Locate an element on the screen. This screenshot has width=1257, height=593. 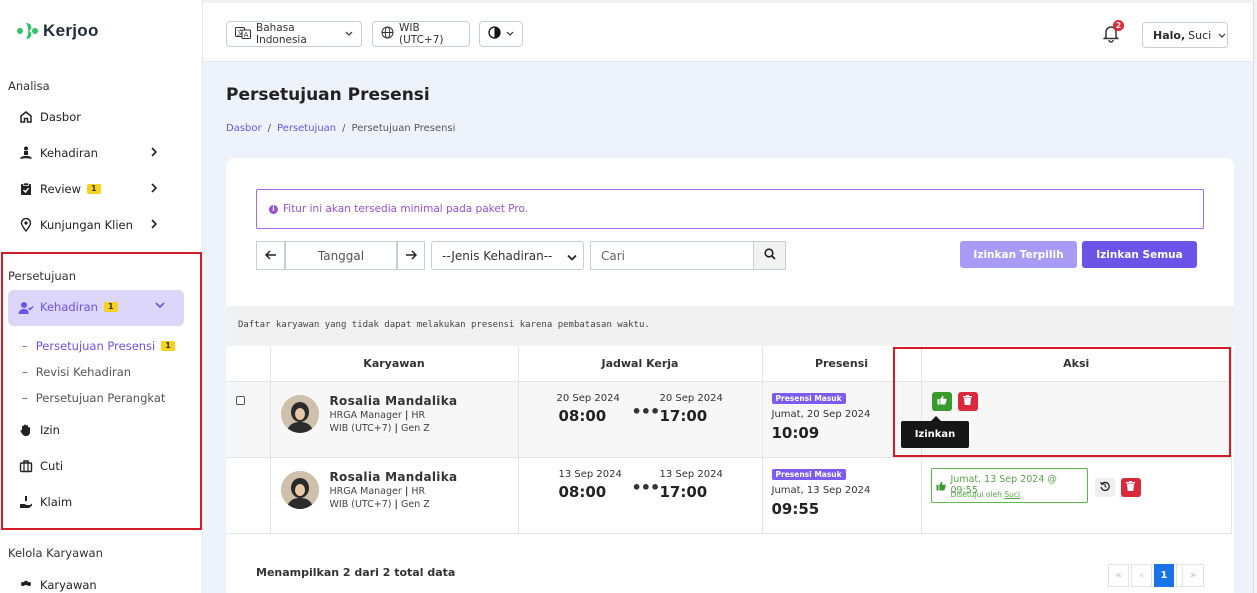
clipboard-check-icon is located at coordinates (26, 189).